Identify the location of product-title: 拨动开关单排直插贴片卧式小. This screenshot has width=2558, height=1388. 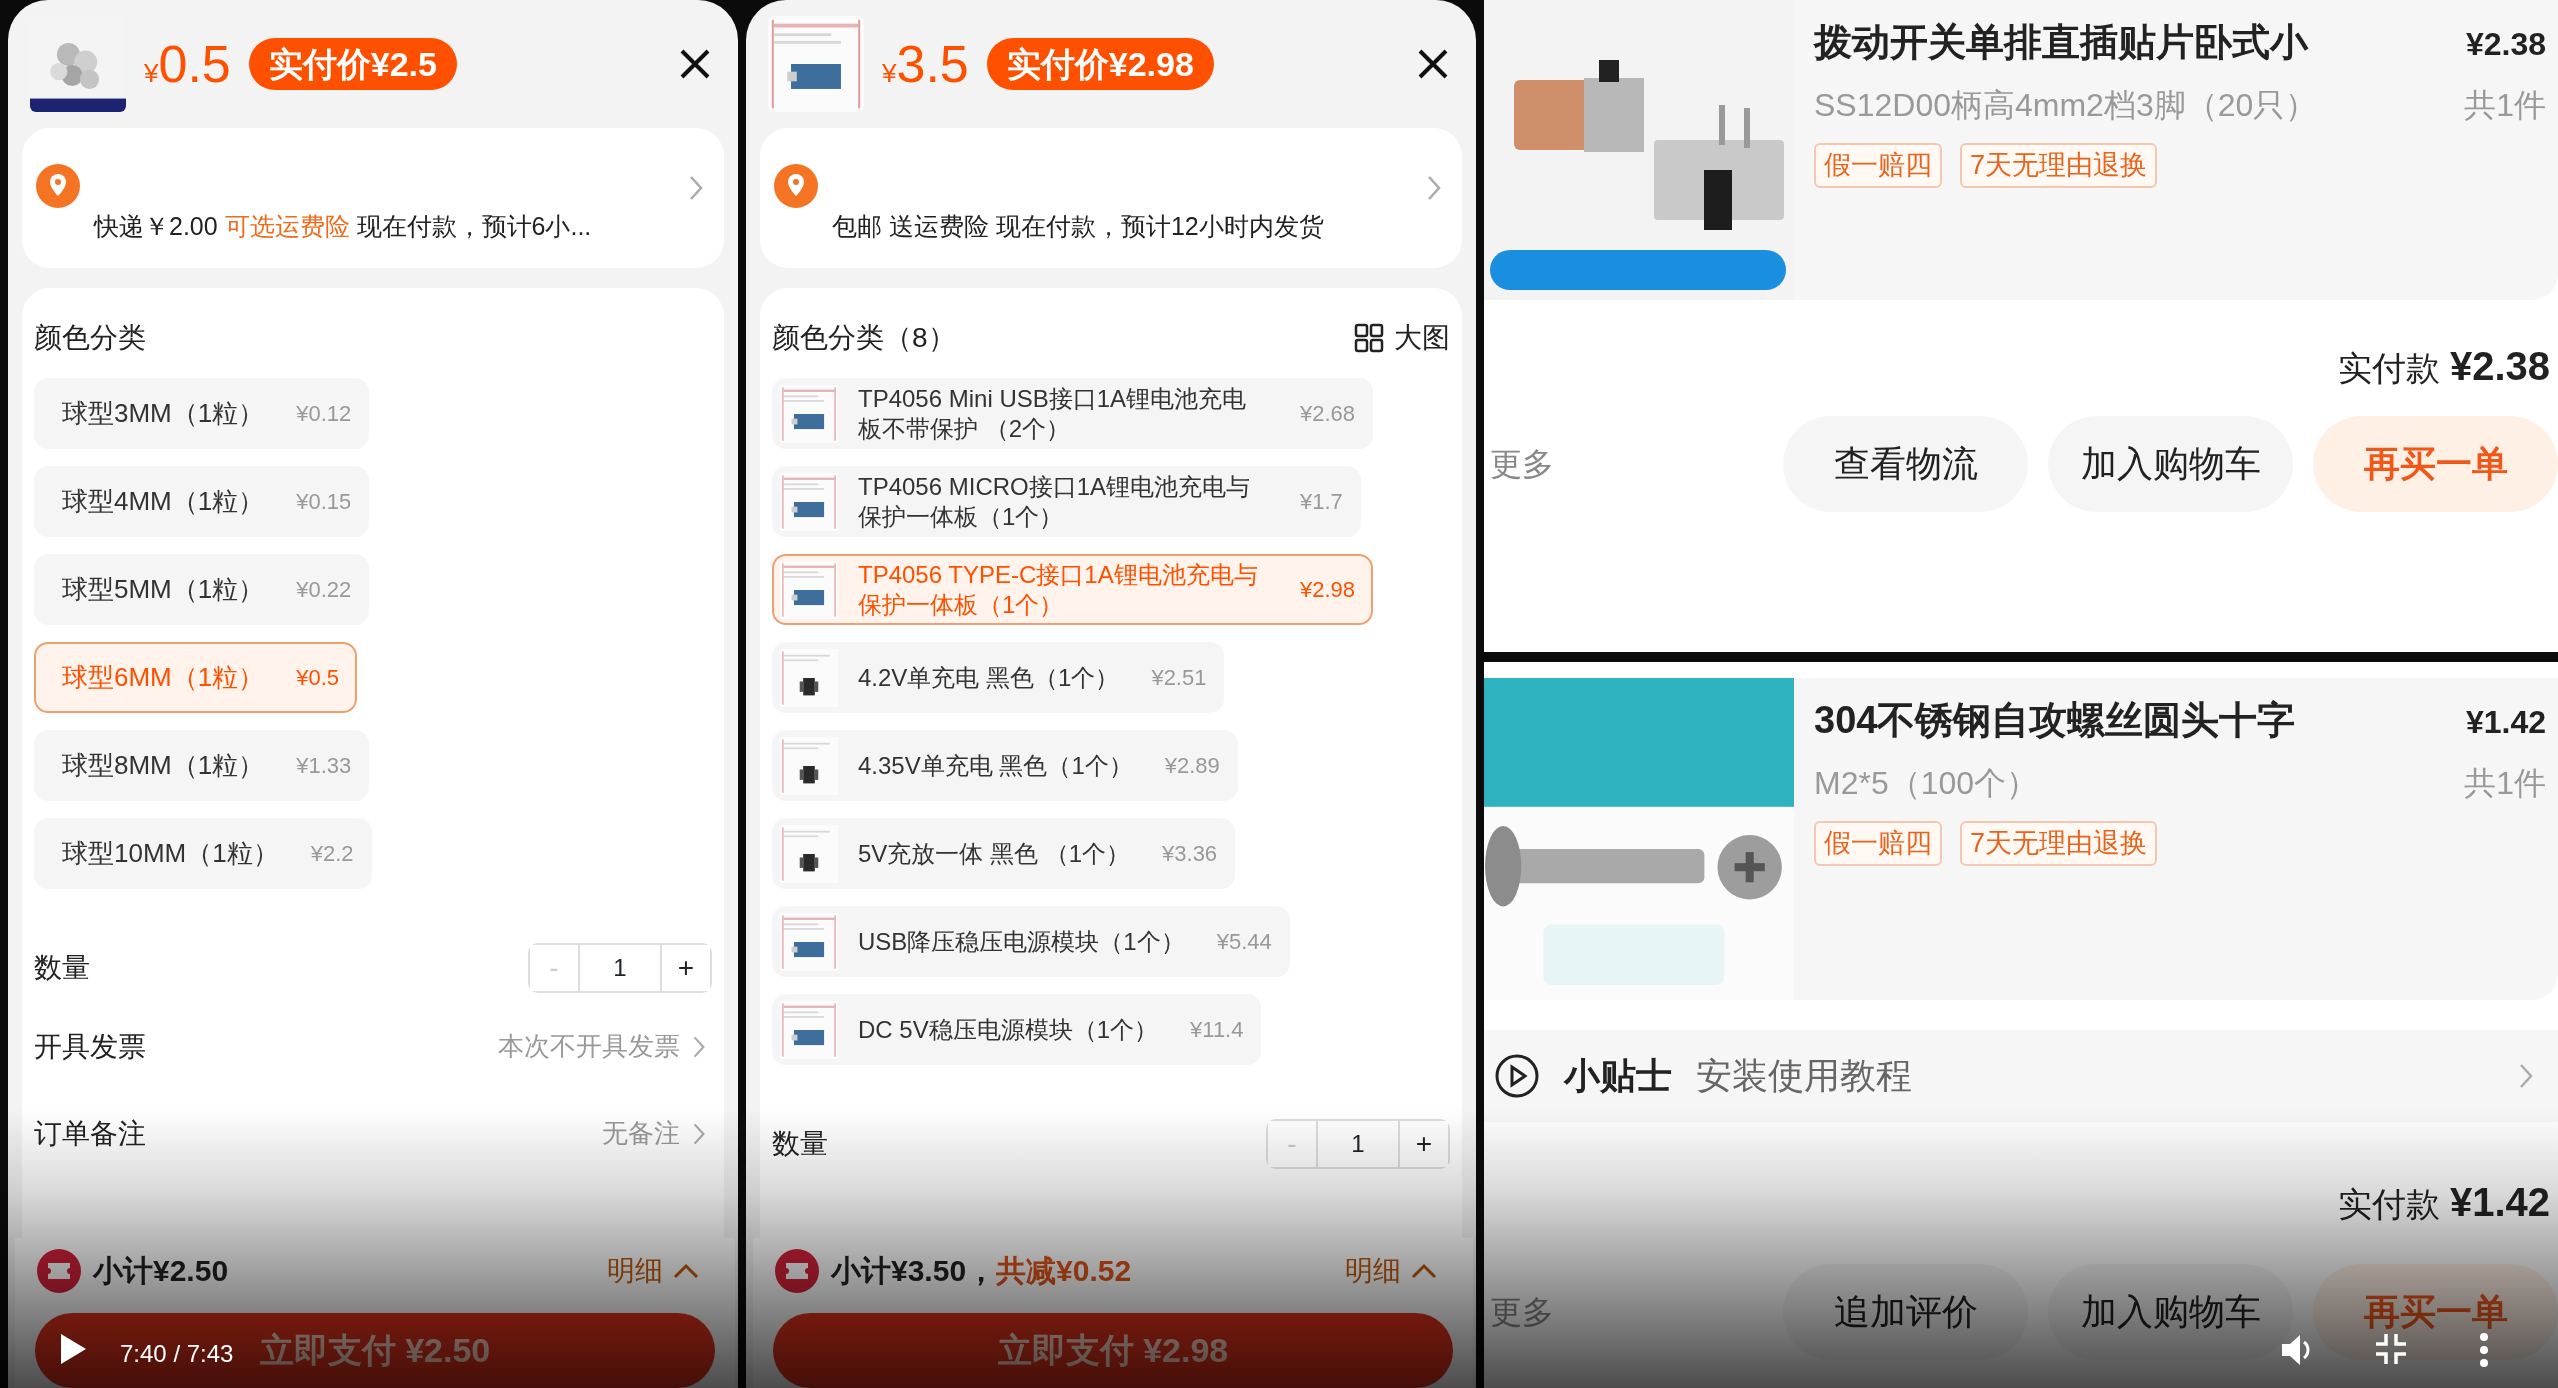
(2061, 42).